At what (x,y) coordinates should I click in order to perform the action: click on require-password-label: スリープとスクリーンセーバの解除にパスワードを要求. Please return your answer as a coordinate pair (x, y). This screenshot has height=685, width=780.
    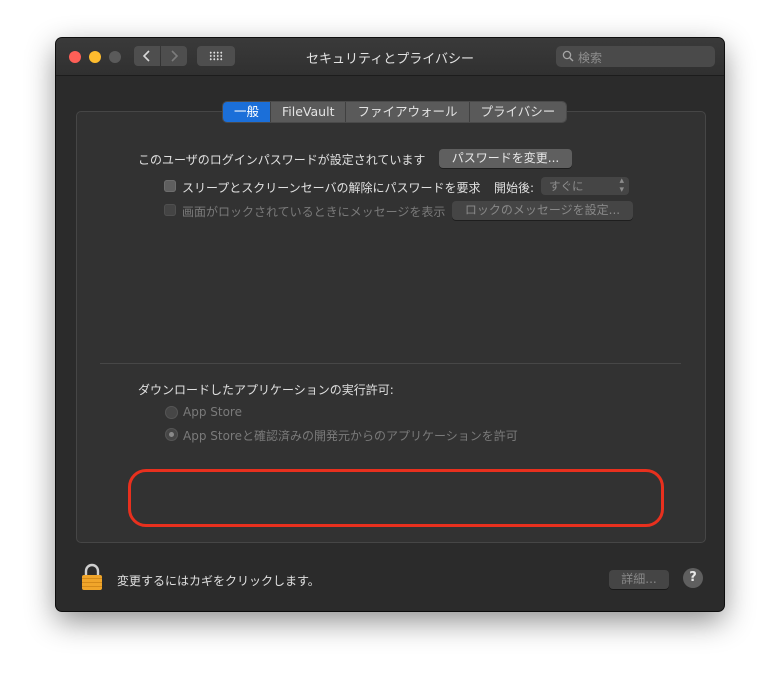
    Looking at the image, I should click on (331, 188).